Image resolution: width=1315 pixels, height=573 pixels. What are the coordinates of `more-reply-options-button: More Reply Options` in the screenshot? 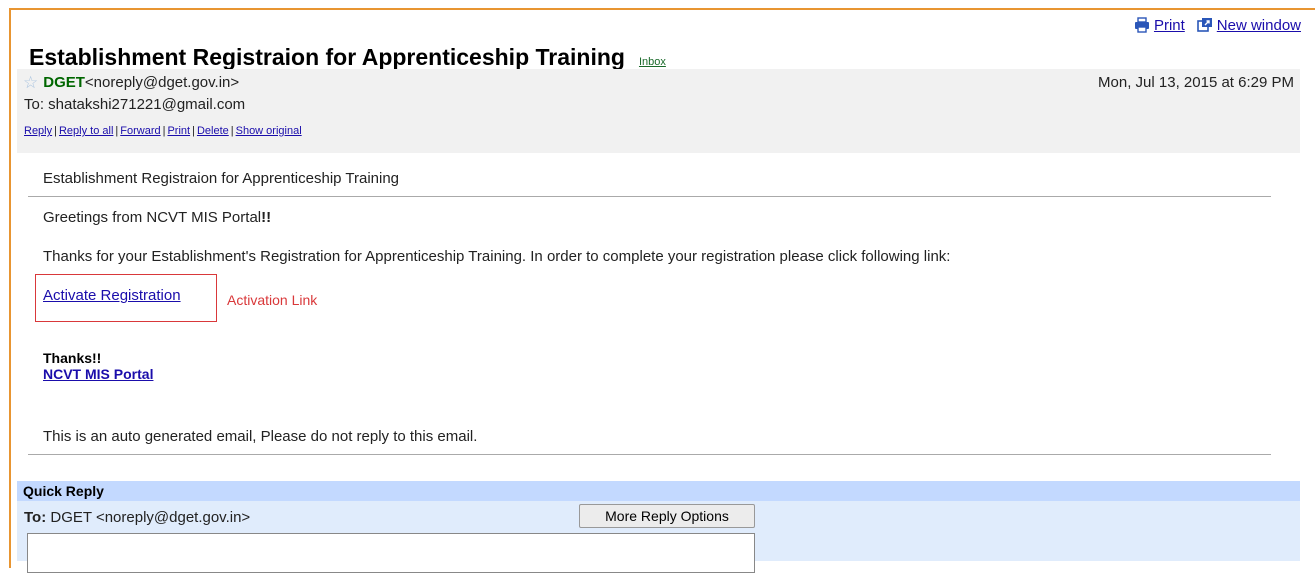 It's located at (667, 516).